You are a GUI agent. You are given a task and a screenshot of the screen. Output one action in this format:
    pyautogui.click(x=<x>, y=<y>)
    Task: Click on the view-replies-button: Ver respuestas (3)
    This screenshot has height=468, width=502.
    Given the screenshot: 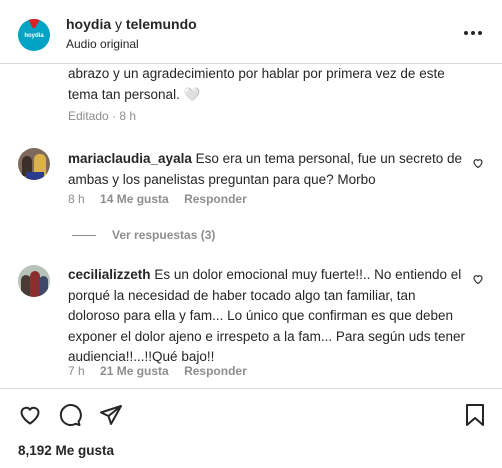 What is the action you would take?
    pyautogui.click(x=143, y=235)
    